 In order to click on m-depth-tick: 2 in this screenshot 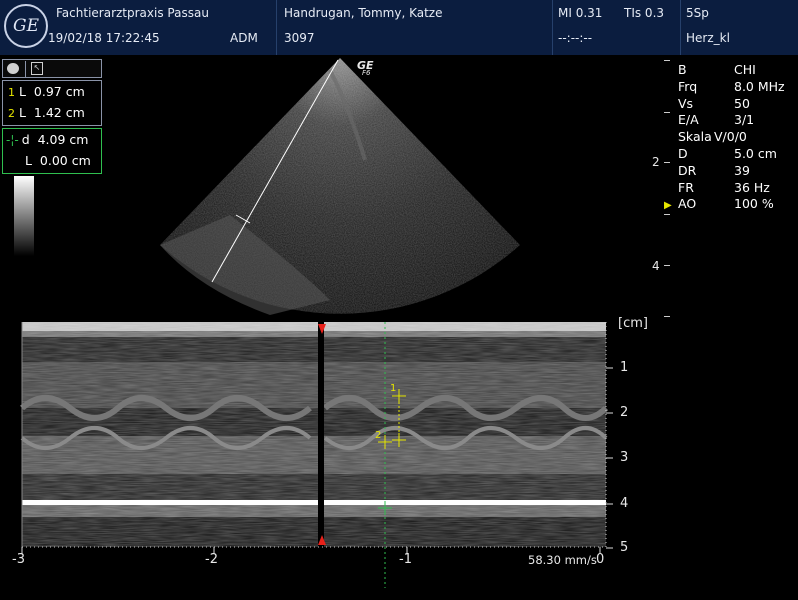, I will do `click(624, 412)`.